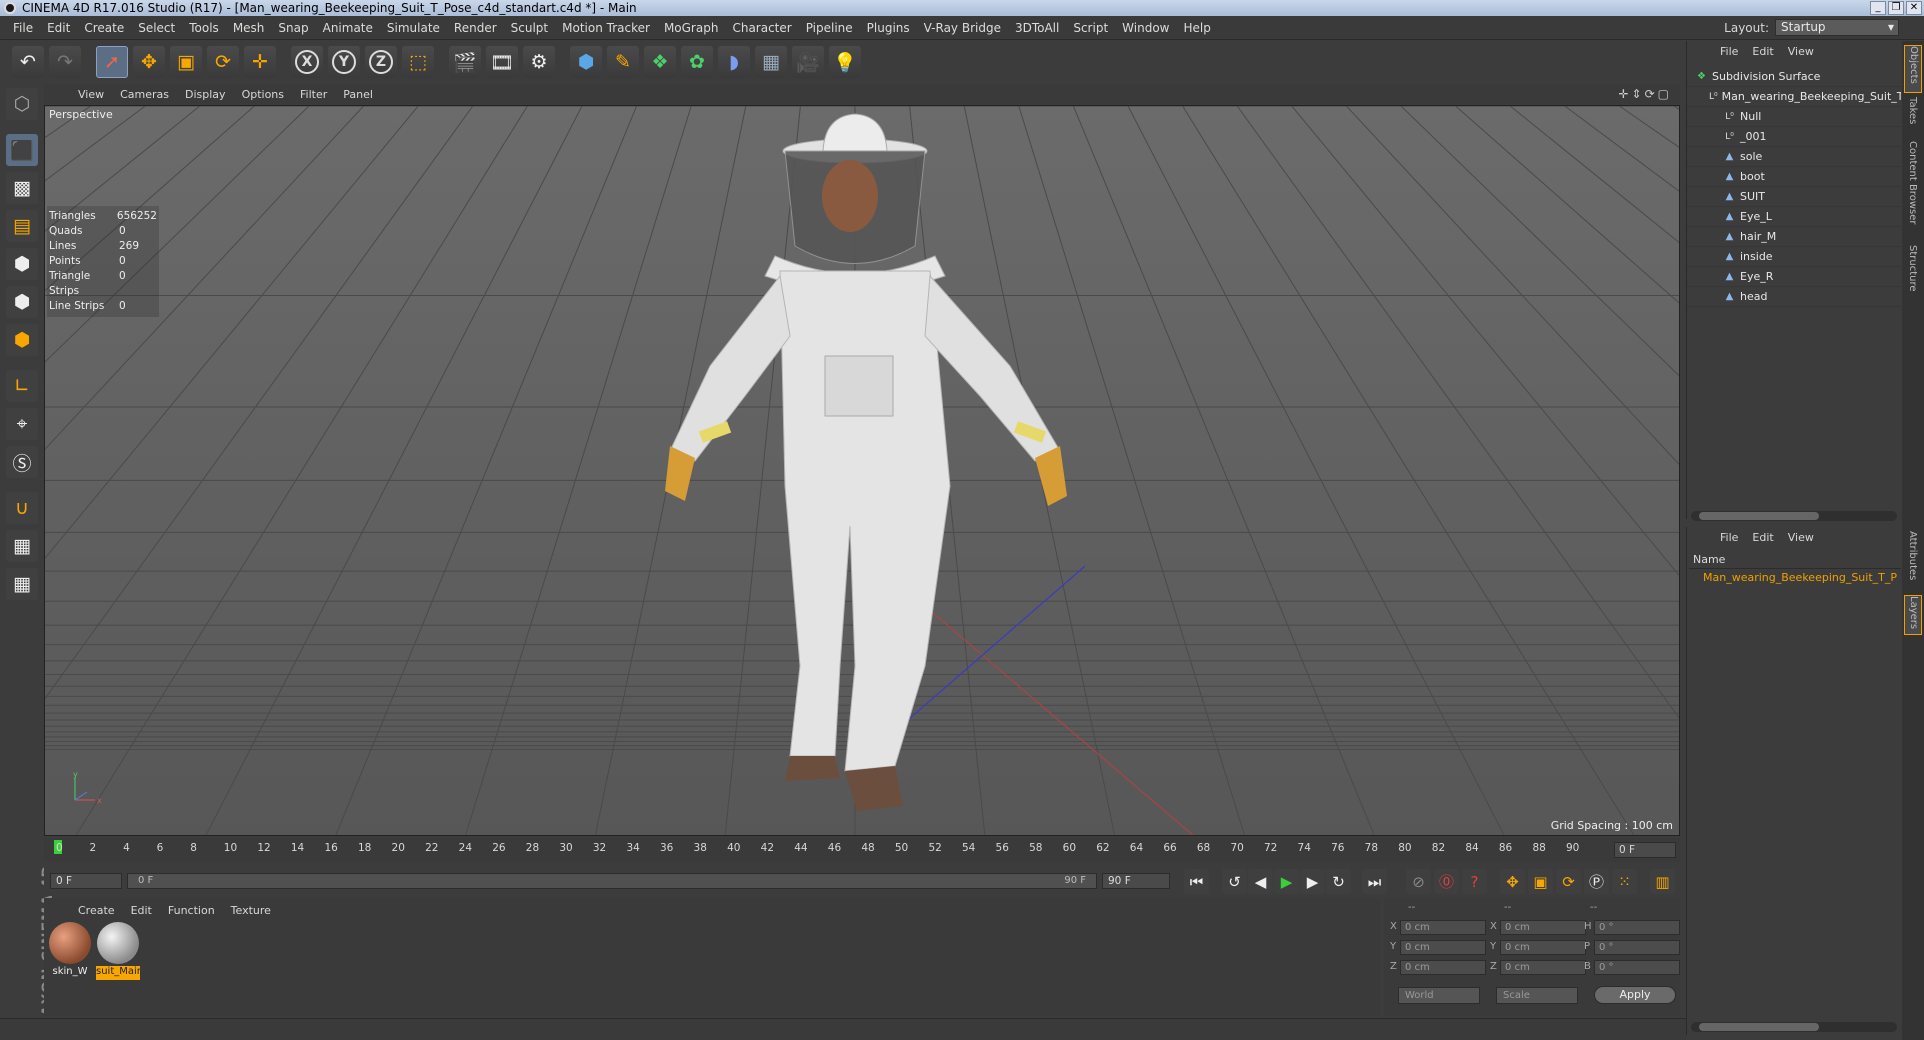  I want to click on rotation-h-field: 0 °, so click(1637, 927).